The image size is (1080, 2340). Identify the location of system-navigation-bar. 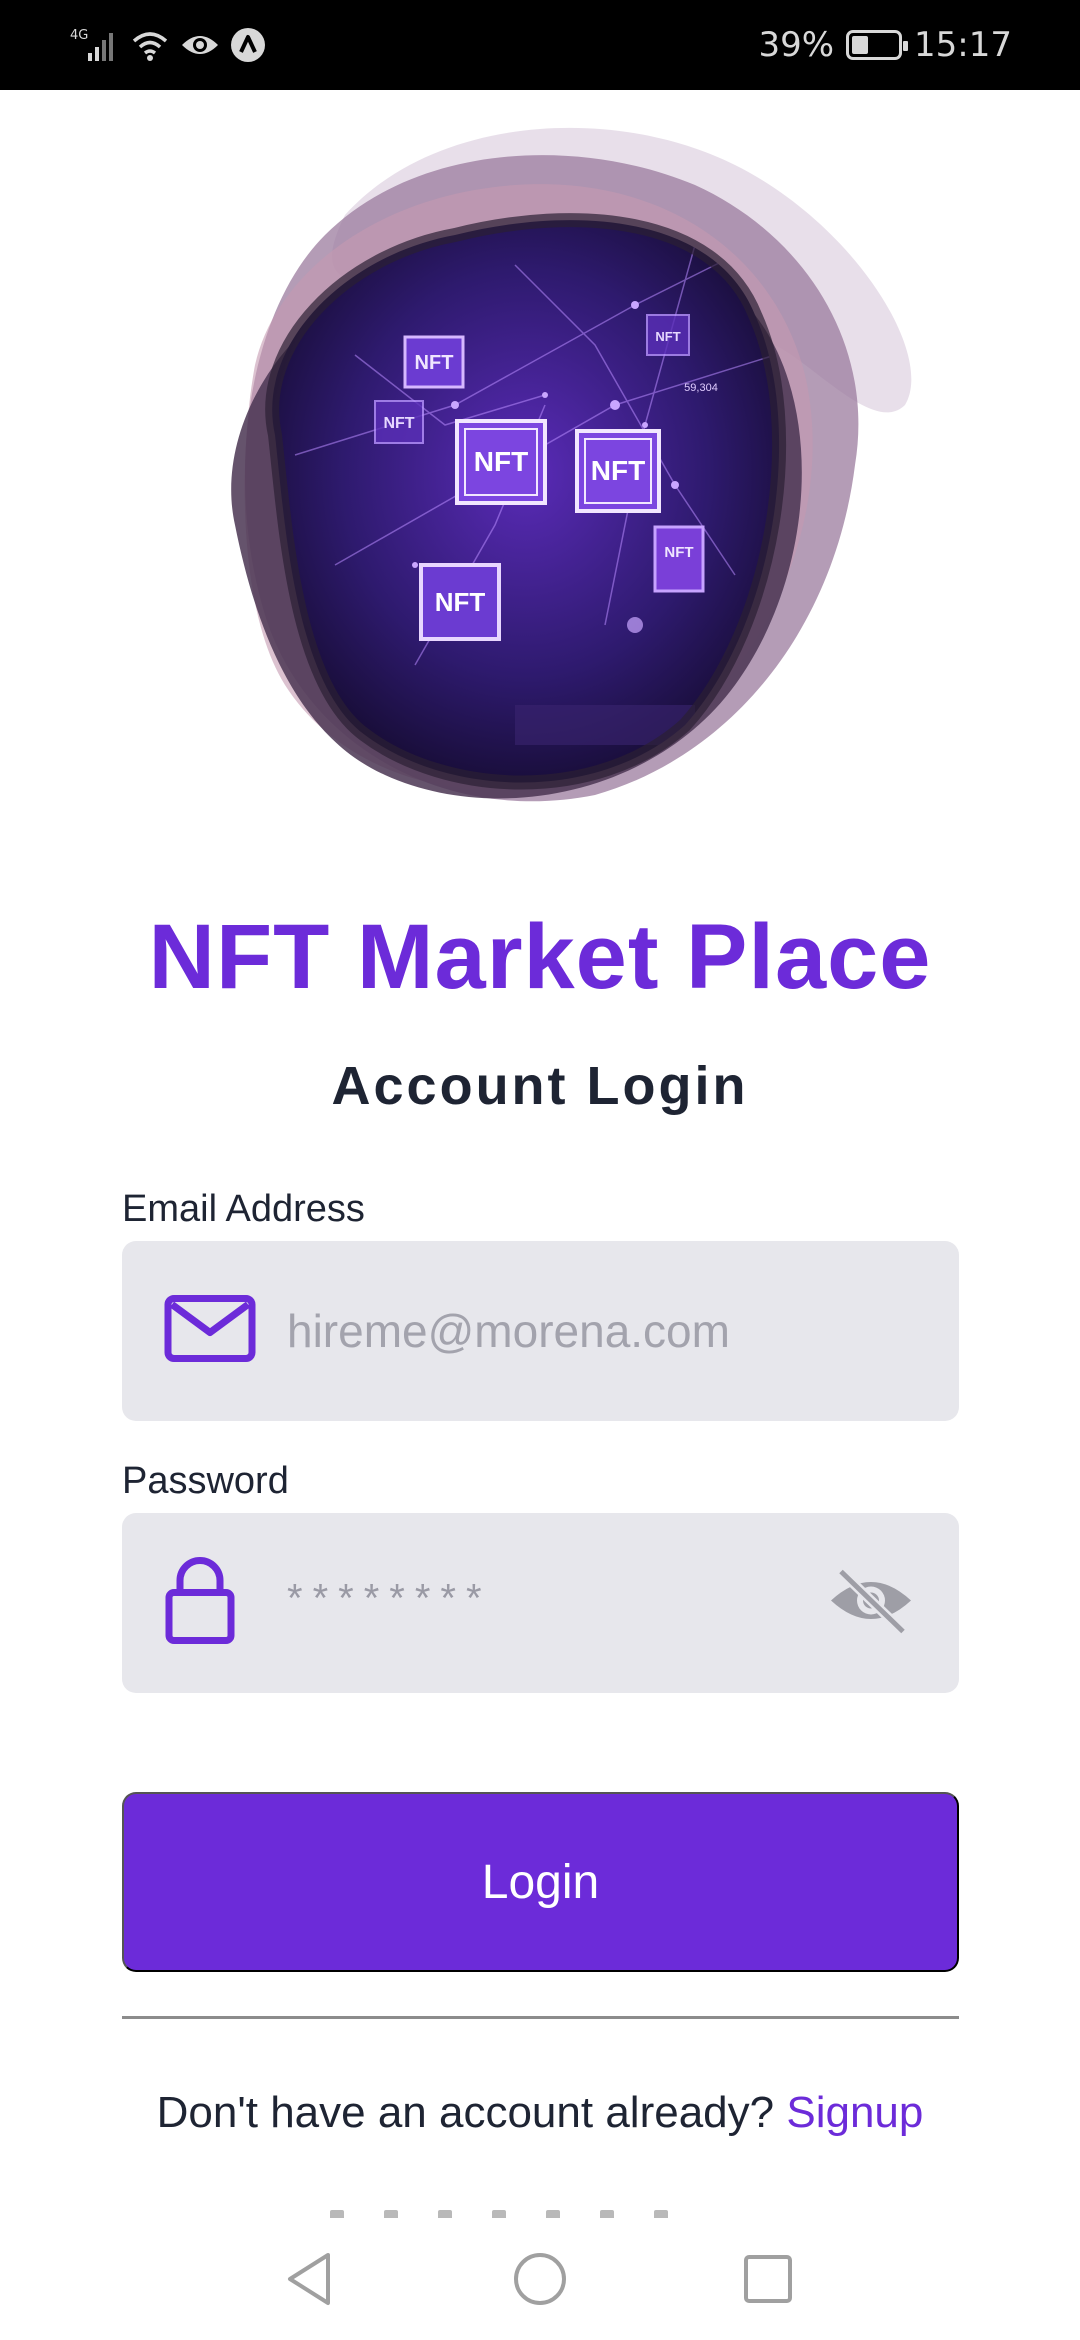
(540, 2279).